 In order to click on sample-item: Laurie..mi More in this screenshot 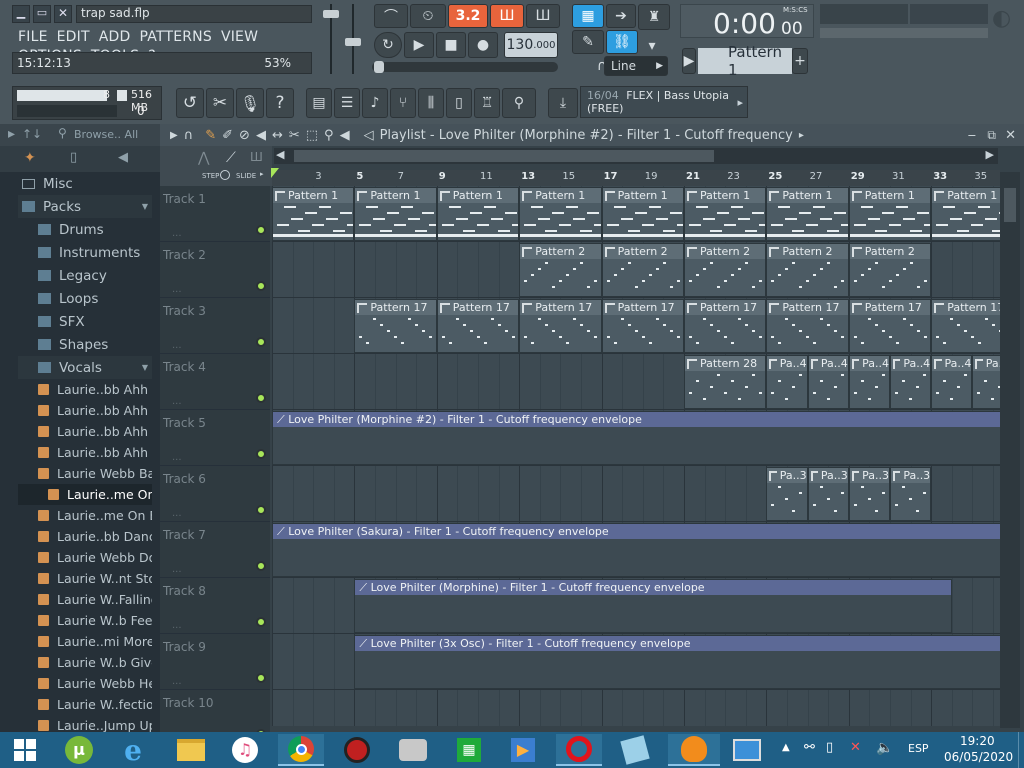, I will do `click(85, 641)`.